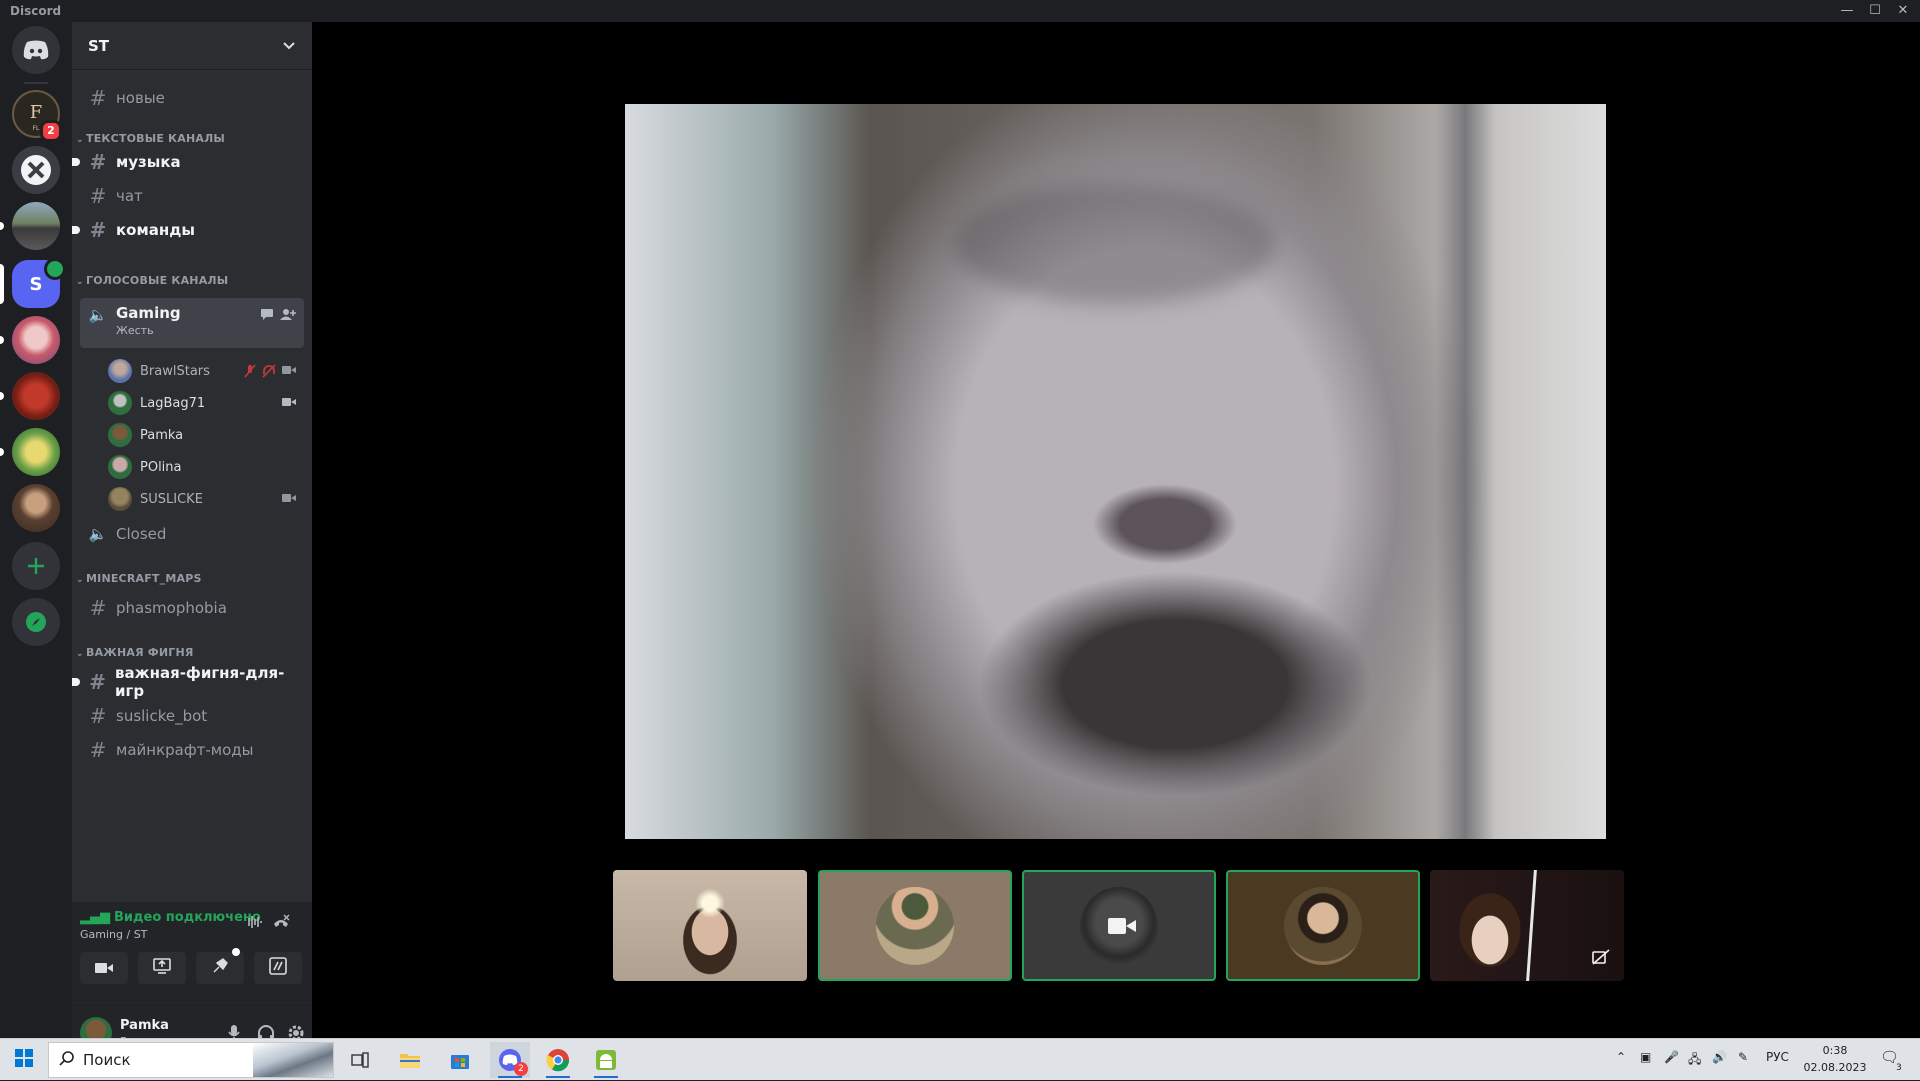 Image resolution: width=1920 pixels, height=1081 pixels. What do you see at coordinates (135, 652) in the screenshot?
I see `category-vazhnaya-fignya: ⌄ ВАЖНАЯ ФИГНЯ` at bounding box center [135, 652].